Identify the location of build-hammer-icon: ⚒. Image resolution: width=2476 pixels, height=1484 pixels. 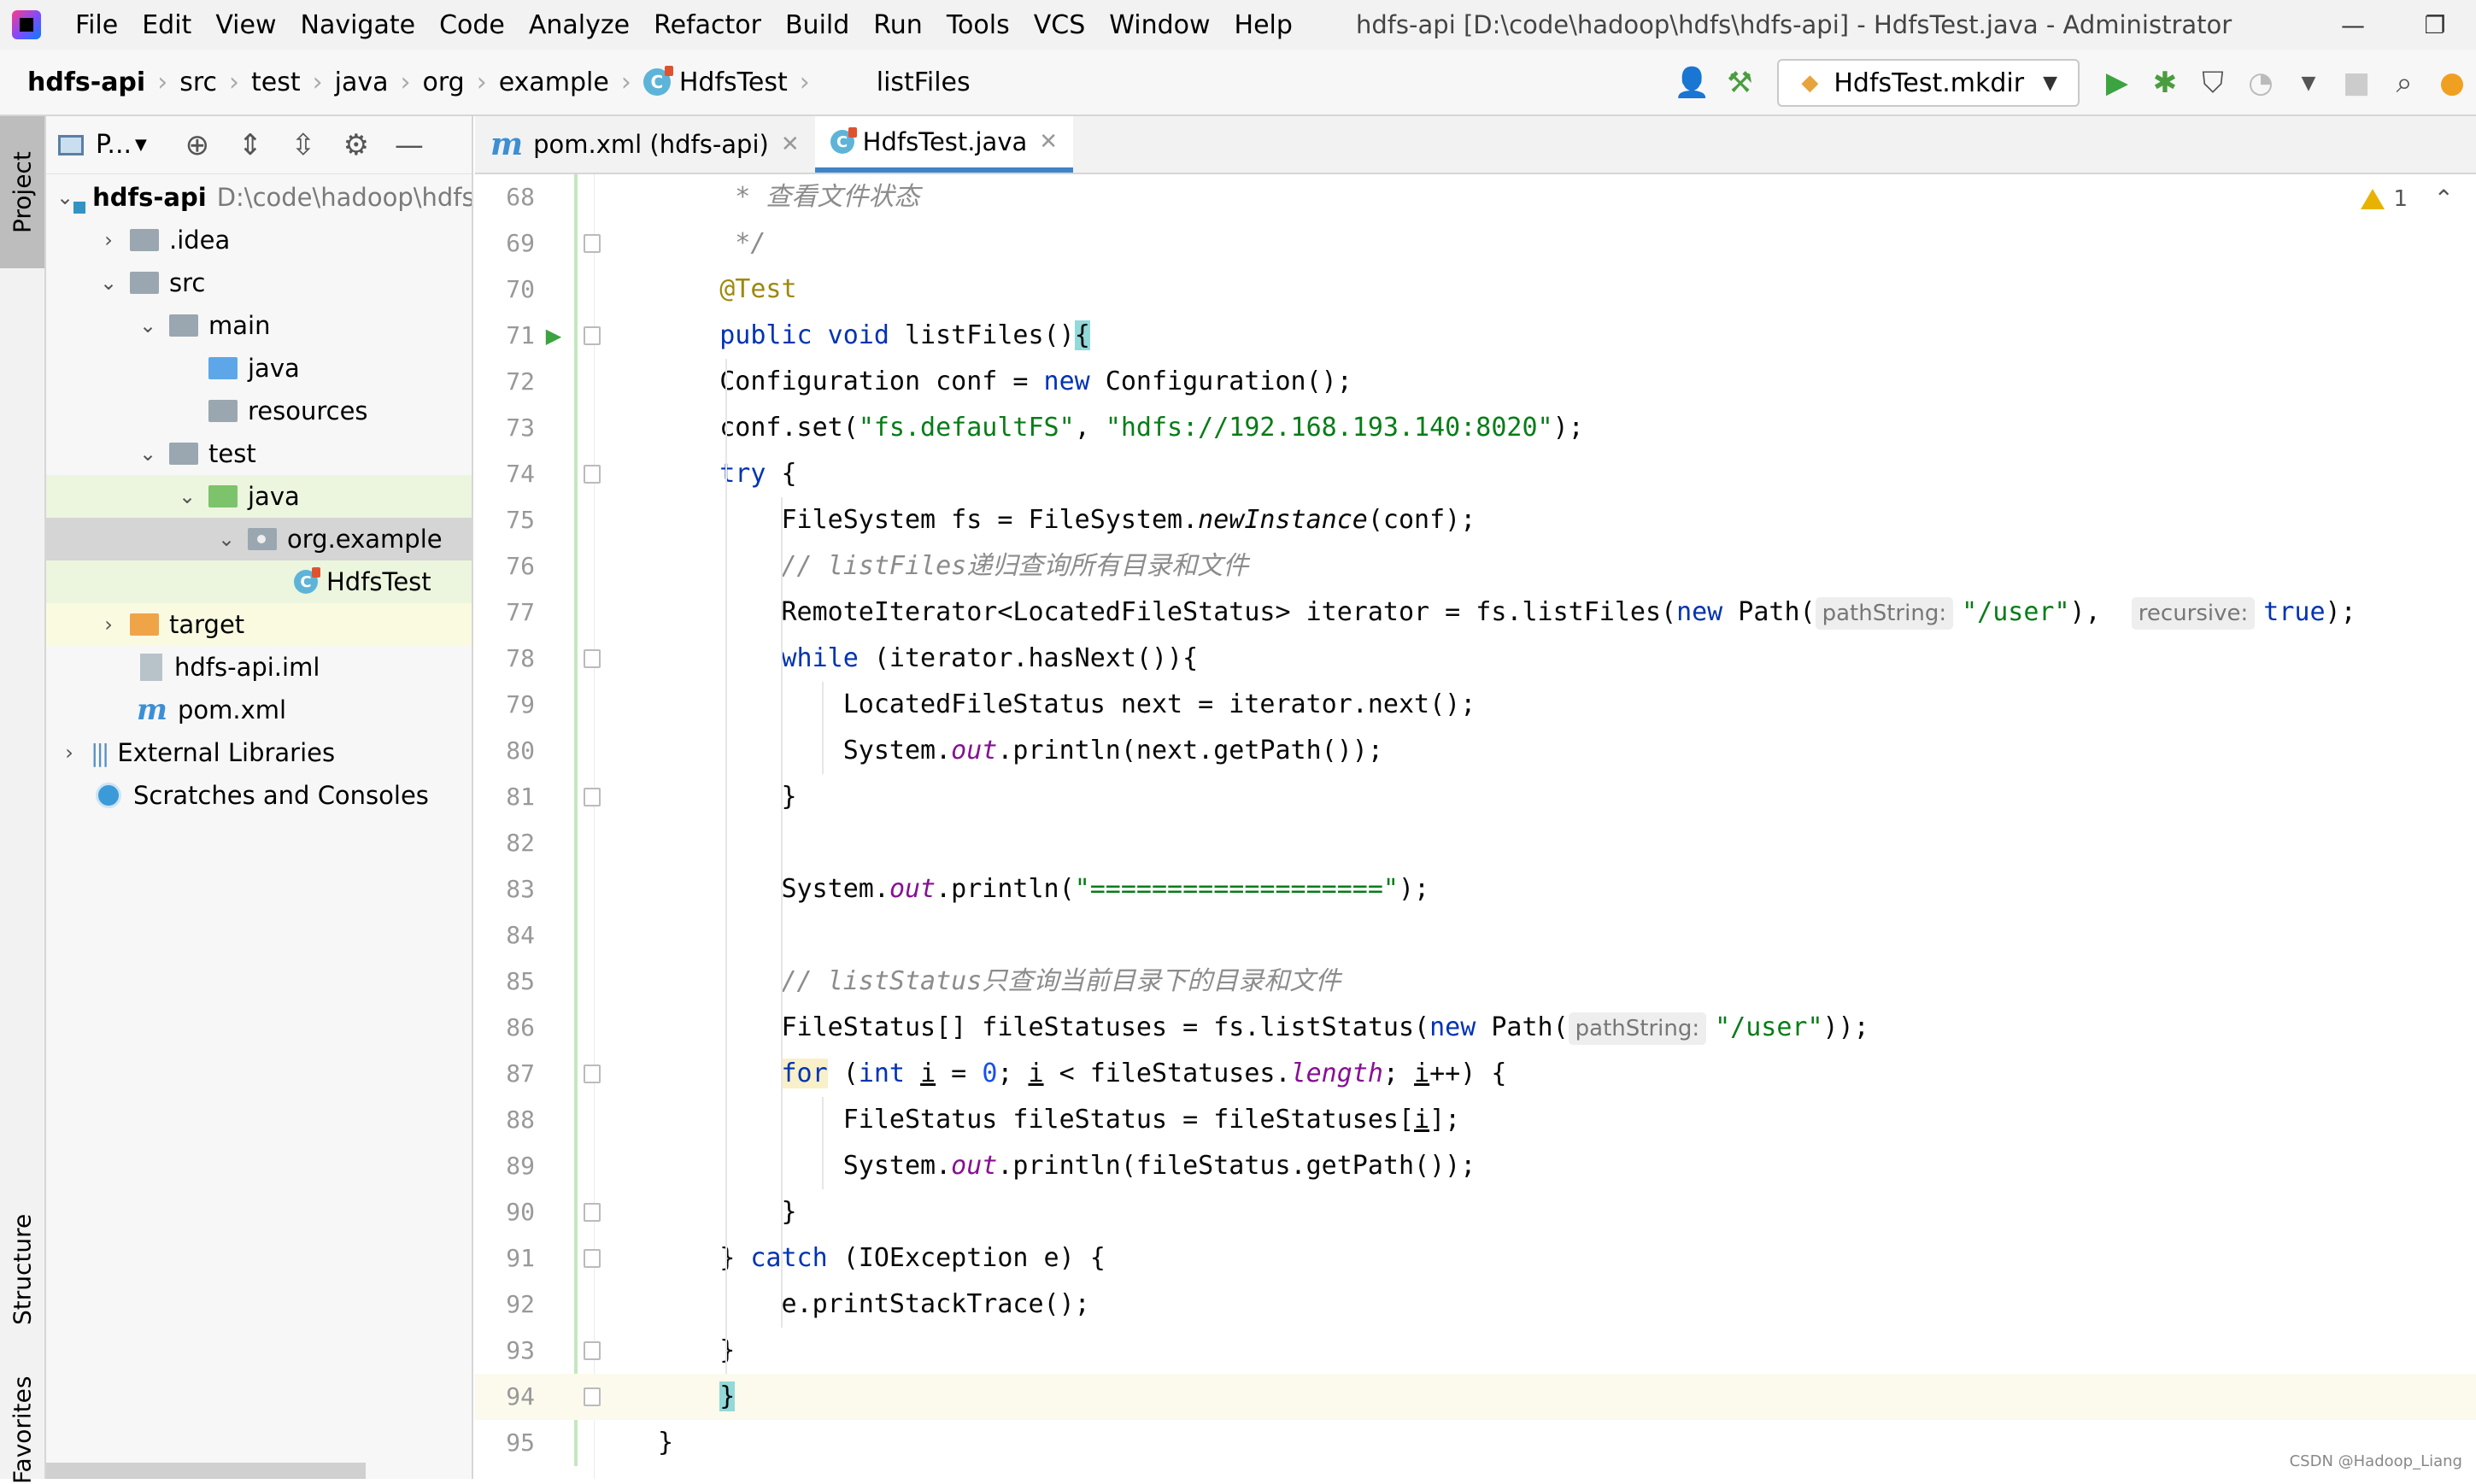
(1739, 83).